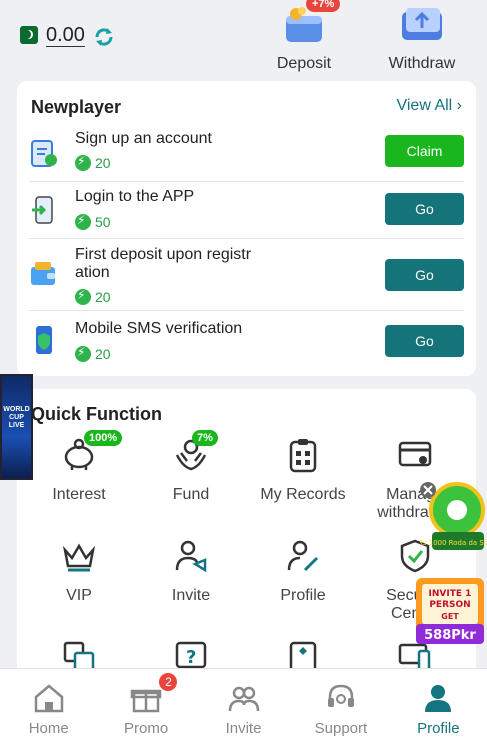 The image size is (487, 742). I want to click on lucky-wheel-widget: Rs 1000 Roda da Sorte, so click(453, 516).